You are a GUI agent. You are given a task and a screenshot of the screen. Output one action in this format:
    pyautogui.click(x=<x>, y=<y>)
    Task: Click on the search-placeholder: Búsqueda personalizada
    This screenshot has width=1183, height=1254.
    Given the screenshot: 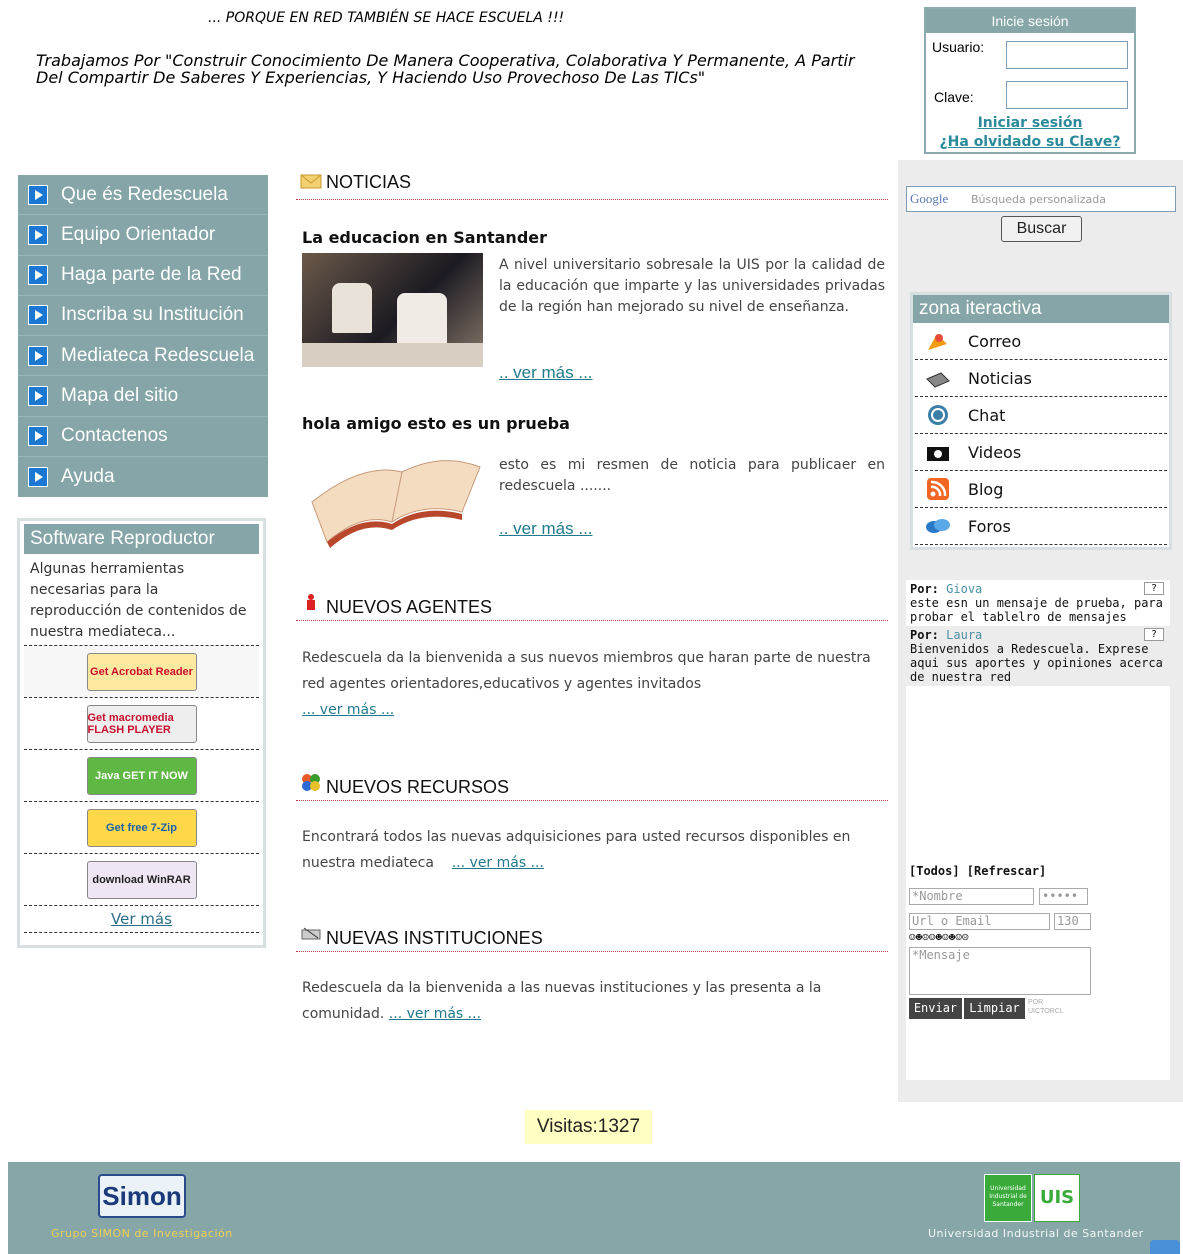 What is the action you would take?
    pyautogui.click(x=1038, y=199)
    